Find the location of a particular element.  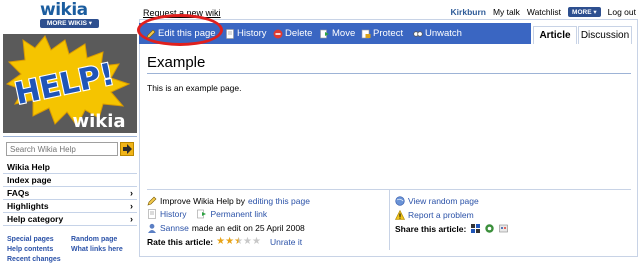

watchlist-link: Watchlist is located at coordinates (544, 12).